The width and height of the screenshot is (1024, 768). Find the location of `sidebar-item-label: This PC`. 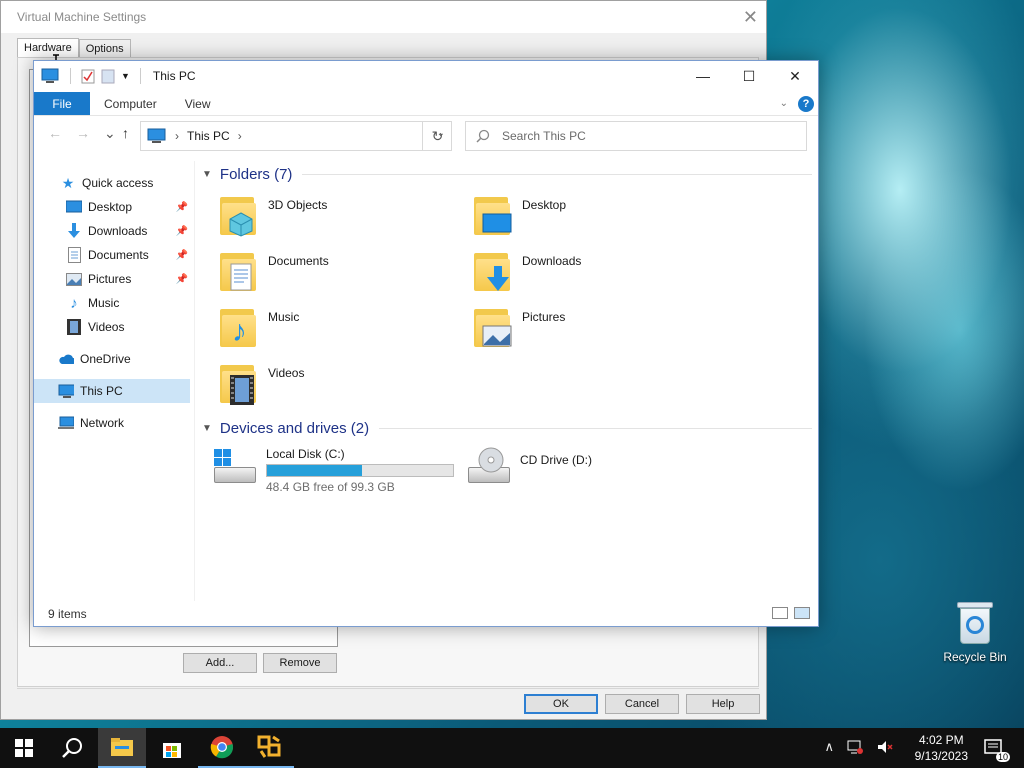

sidebar-item-label: This PC is located at coordinates (101, 391).